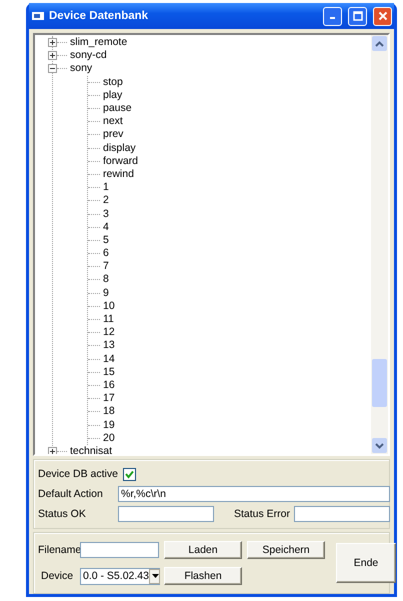  Describe the element at coordinates (108, 319) in the screenshot. I see `tree-item: 11` at that location.